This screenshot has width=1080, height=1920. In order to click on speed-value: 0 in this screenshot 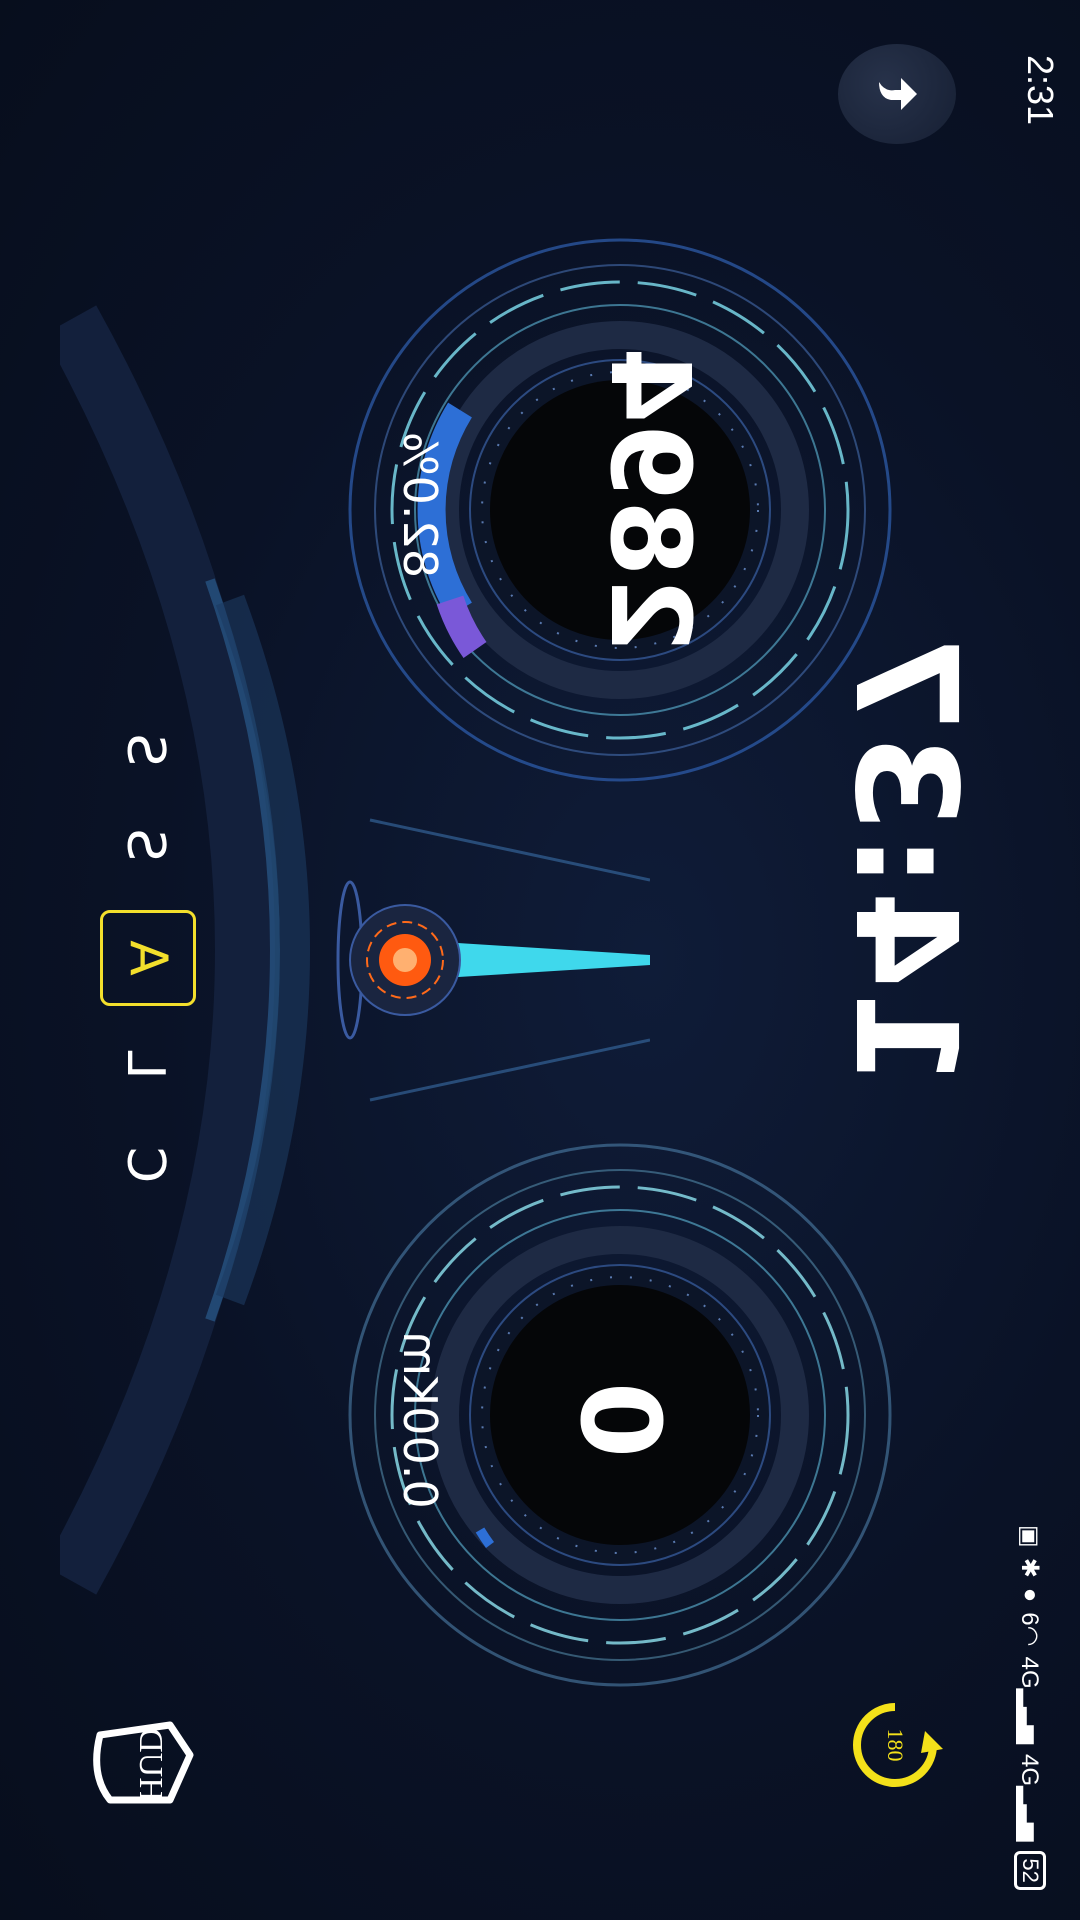, I will do `click(620, 1420)`.